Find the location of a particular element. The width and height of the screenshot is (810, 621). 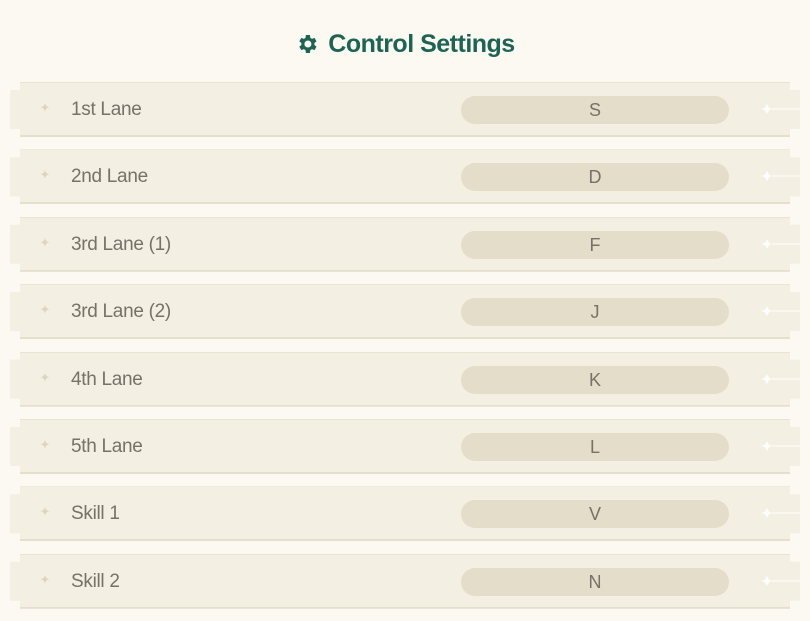

control-label: Skill 2 is located at coordinates (95, 581).